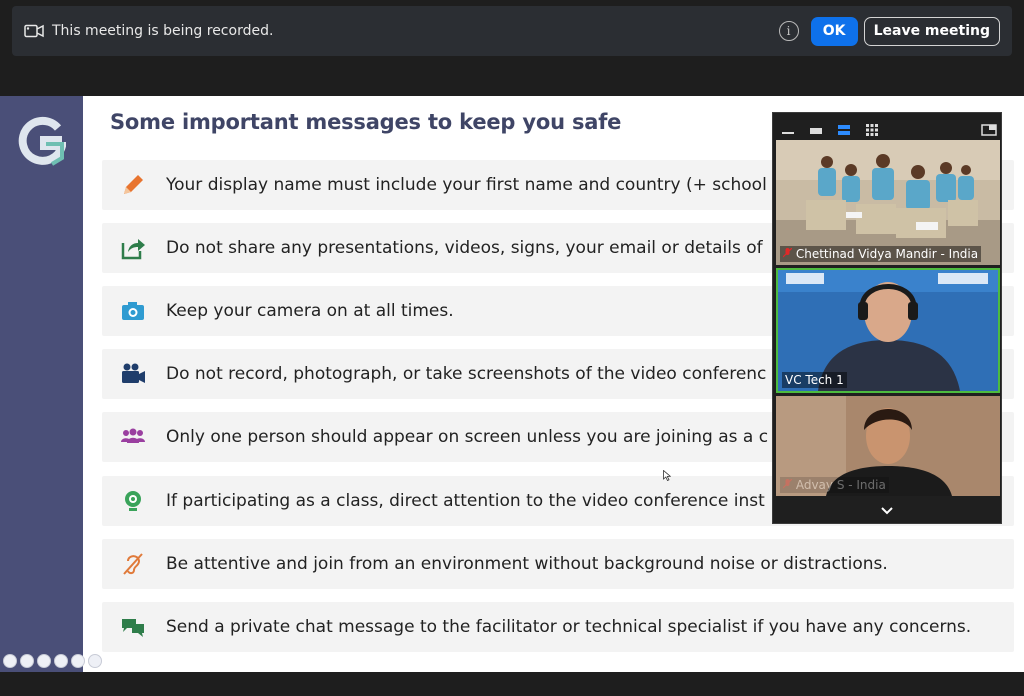 This screenshot has width=1024, height=696. What do you see at coordinates (133, 437) in the screenshot?
I see `people-icon` at bounding box center [133, 437].